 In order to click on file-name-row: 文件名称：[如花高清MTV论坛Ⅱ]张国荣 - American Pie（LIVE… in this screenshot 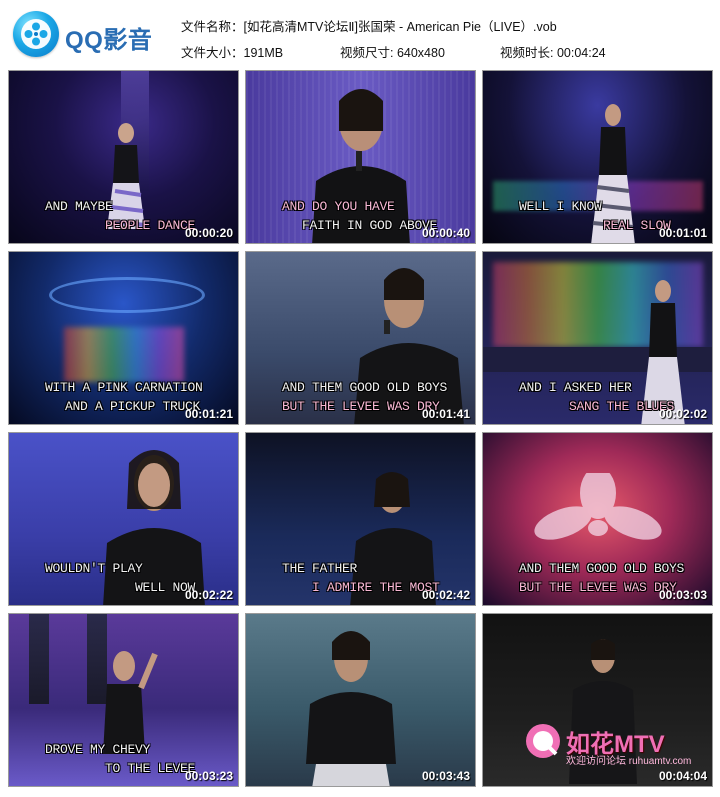, I will do `click(369, 25)`.